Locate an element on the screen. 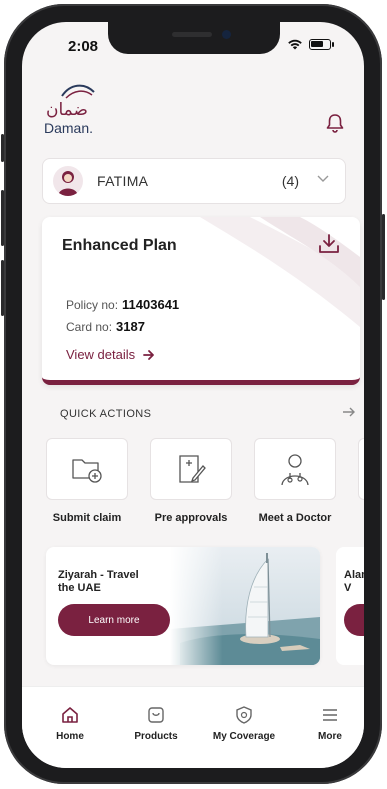 The image size is (387, 789). tab-label: Products is located at coordinates (156, 736).